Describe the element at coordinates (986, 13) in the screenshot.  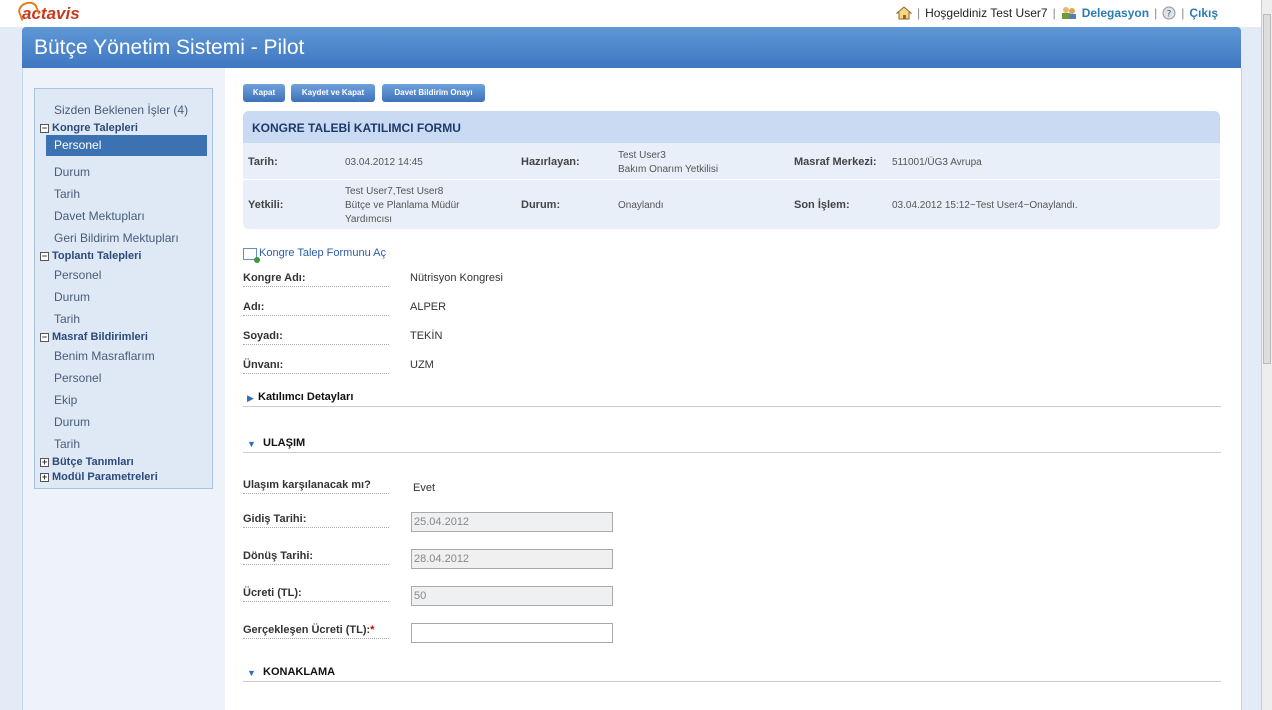
I see `welcome-text: Hoşgeldiniz Test User7` at that location.